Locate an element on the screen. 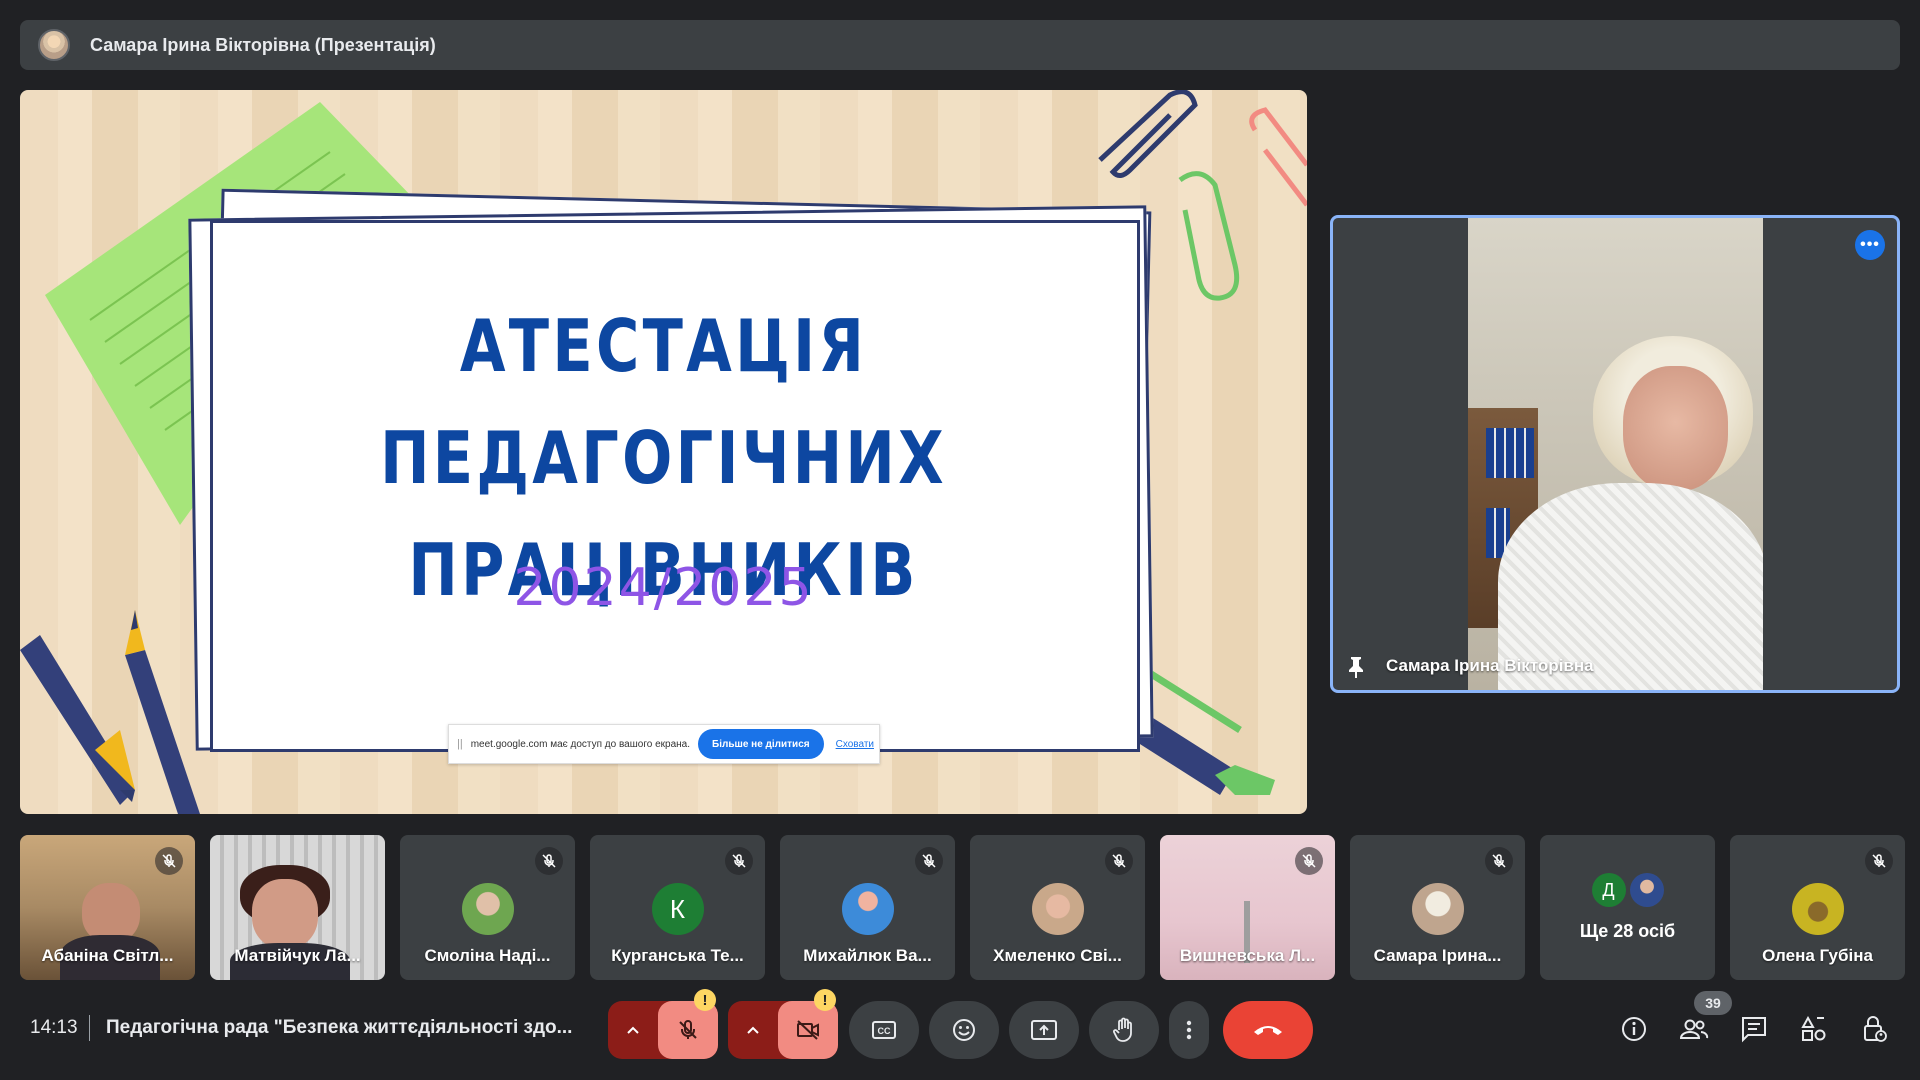  speaker-figure-face is located at coordinates (1675, 428).